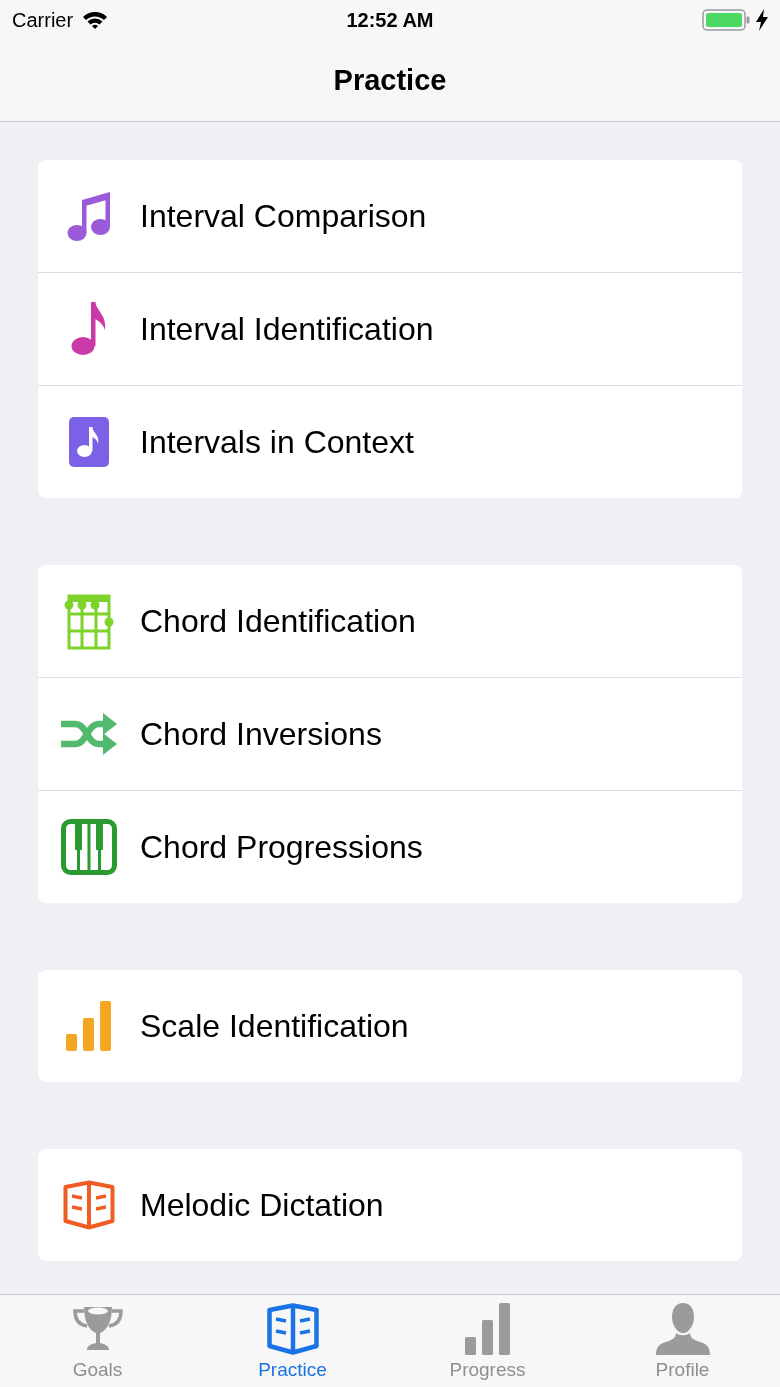  Describe the element at coordinates (89, 216) in the screenshot. I see `music-notes-icon` at that location.